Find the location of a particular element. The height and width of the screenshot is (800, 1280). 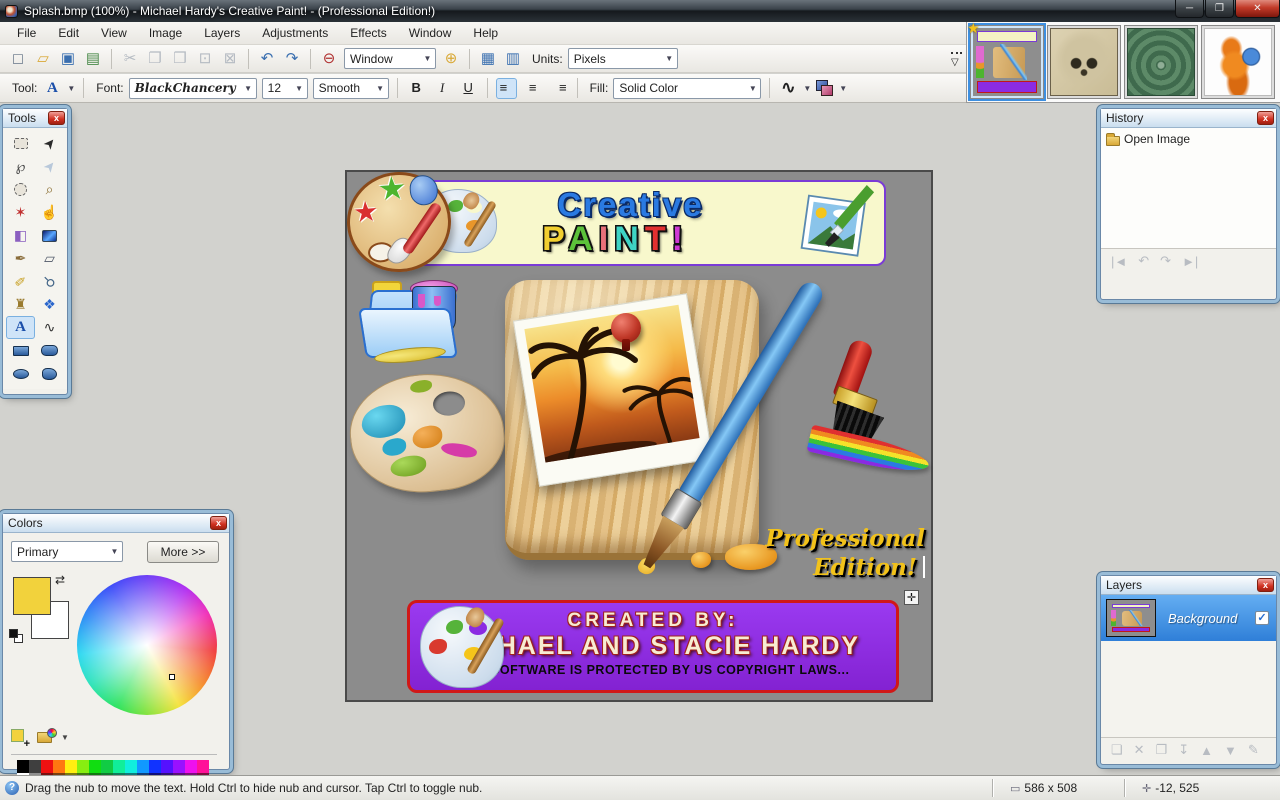

delete-layer-icon: ✕ is located at coordinates (1139, 750).